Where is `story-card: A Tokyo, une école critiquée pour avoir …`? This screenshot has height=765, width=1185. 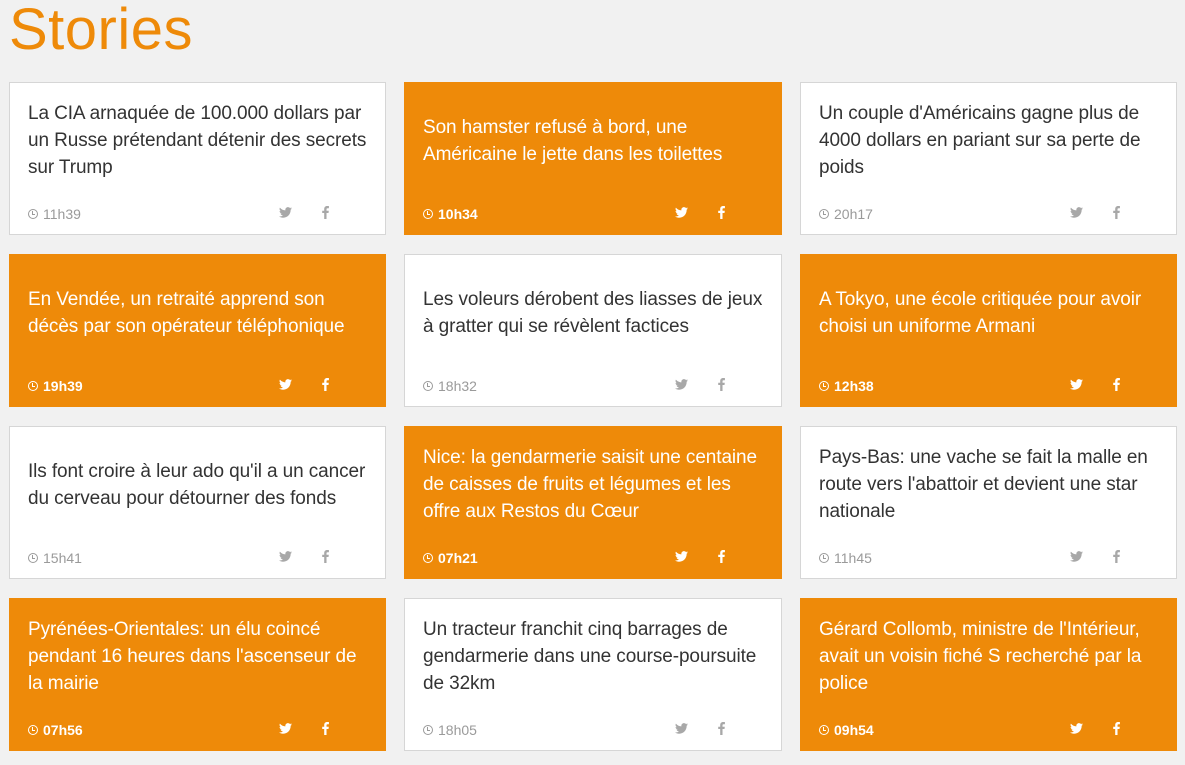 story-card: A Tokyo, une école critiquée pour avoir … is located at coordinates (988, 330).